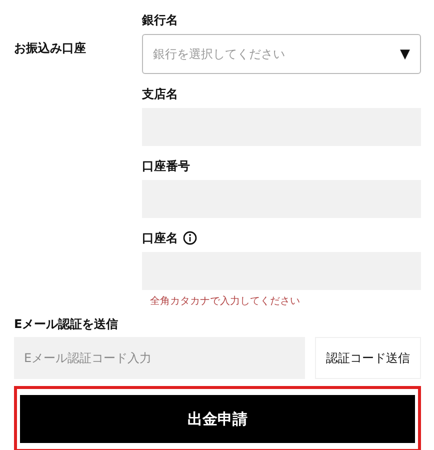 This screenshot has width=434, height=450. I want to click on withdraw-button: 出金申請, so click(217, 419).